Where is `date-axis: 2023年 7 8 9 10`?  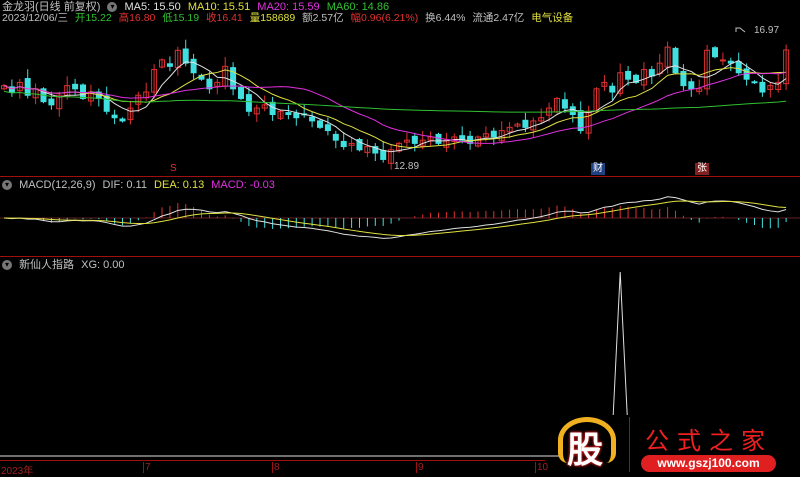 date-axis: 2023年 7 8 9 10 is located at coordinates (274, 468).